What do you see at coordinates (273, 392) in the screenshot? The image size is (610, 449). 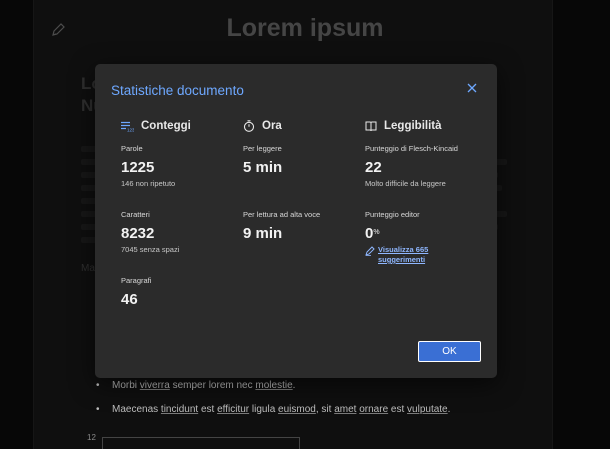 I see `list-item: Morbi viverra semper lorem nec molestie.` at bounding box center [273, 392].